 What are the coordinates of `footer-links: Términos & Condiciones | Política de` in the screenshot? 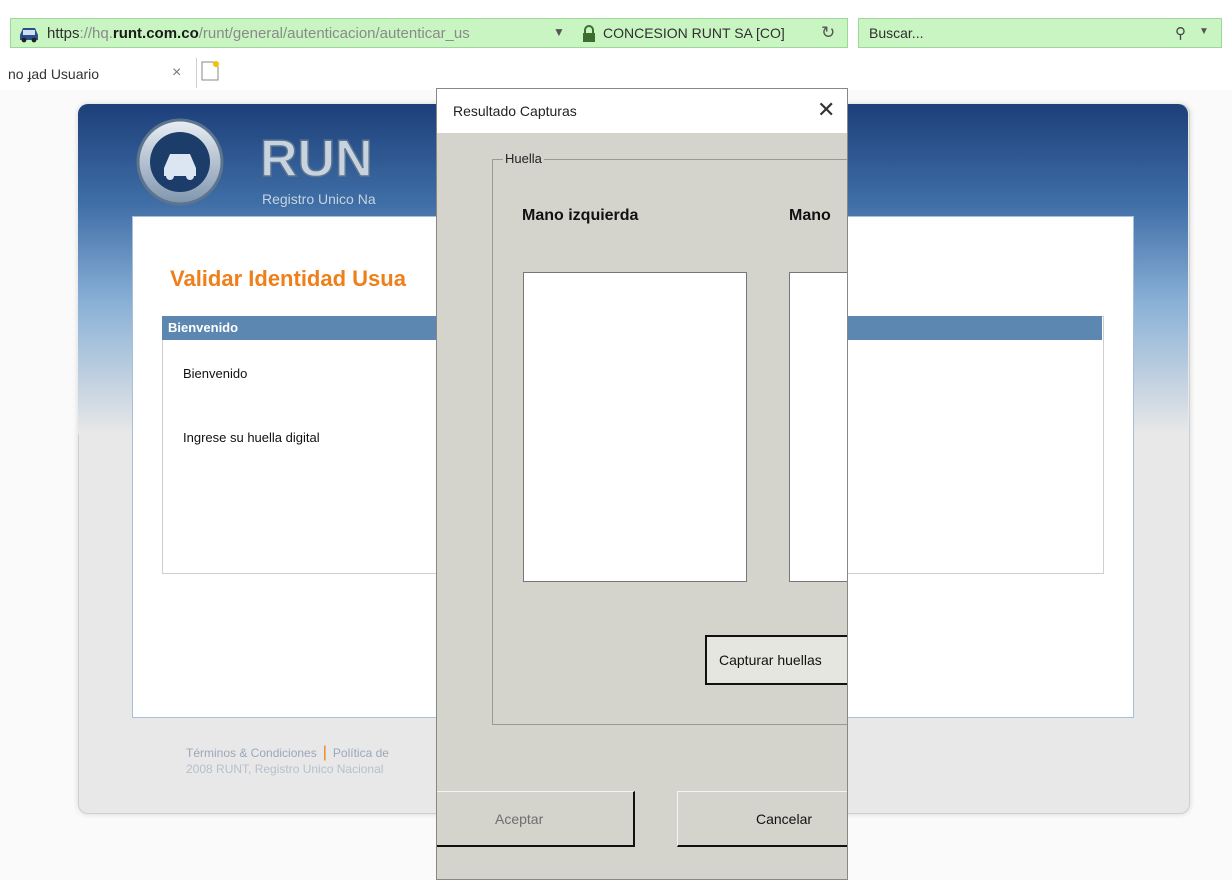 It's located at (287, 753).